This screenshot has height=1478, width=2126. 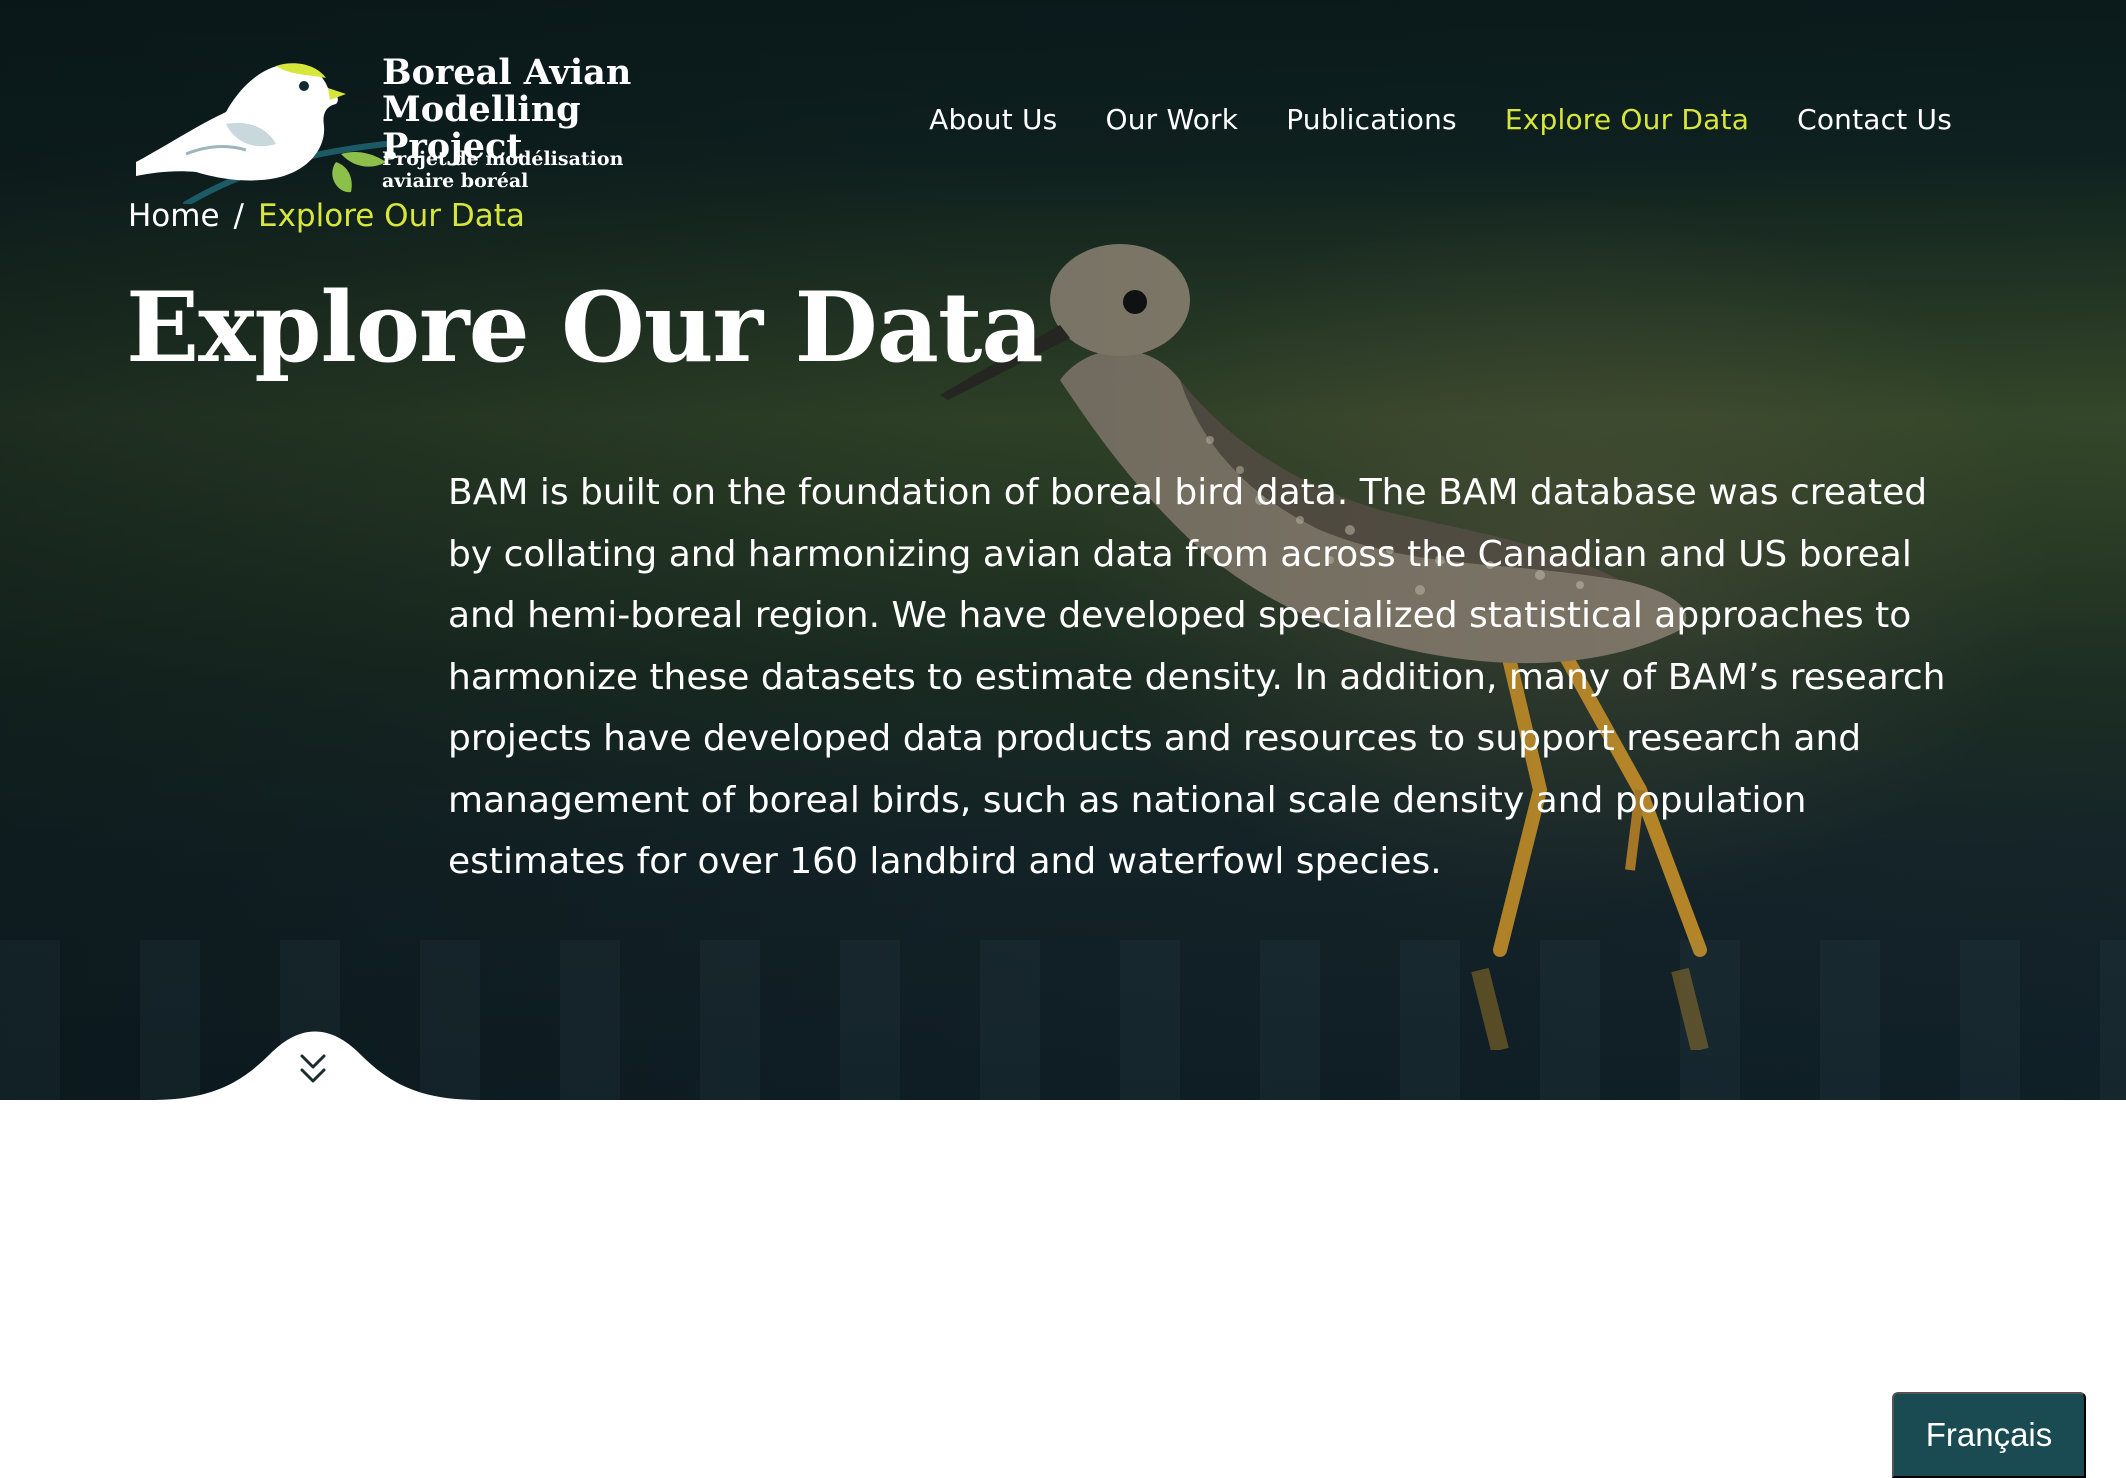 I want to click on logo-subtitle: Projet de modélisation aviaire boréal, so click(x=503, y=170).